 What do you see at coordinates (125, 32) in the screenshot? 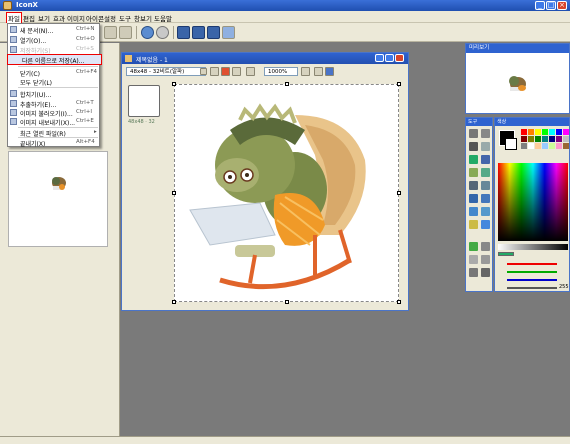
I see `redo-icon` at bounding box center [125, 32].